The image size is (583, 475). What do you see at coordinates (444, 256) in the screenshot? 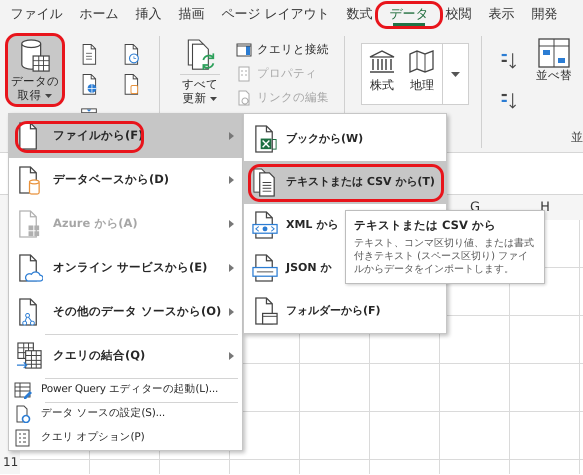
I see `tooltip-text: テキスト、コンマ区切り値、または書式付きテキスト (スペース区切り) ファイルからデータをインポートします。` at bounding box center [444, 256].